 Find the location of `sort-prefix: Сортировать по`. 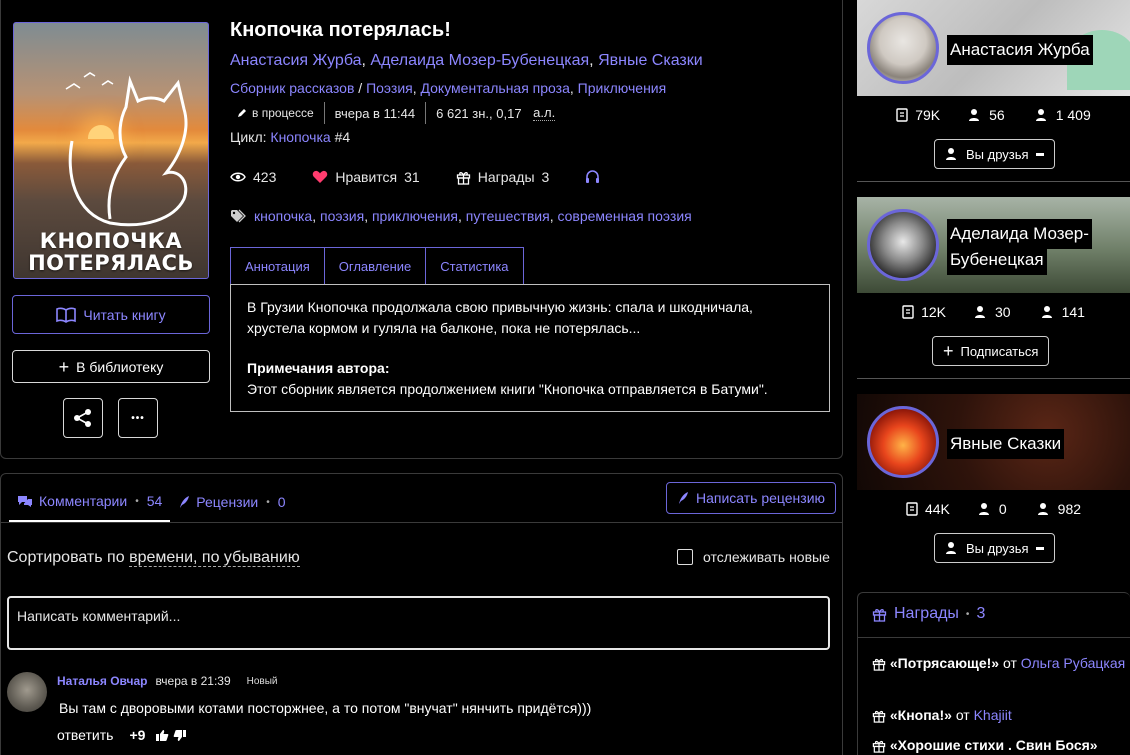

sort-prefix: Сортировать по is located at coordinates (66, 557).